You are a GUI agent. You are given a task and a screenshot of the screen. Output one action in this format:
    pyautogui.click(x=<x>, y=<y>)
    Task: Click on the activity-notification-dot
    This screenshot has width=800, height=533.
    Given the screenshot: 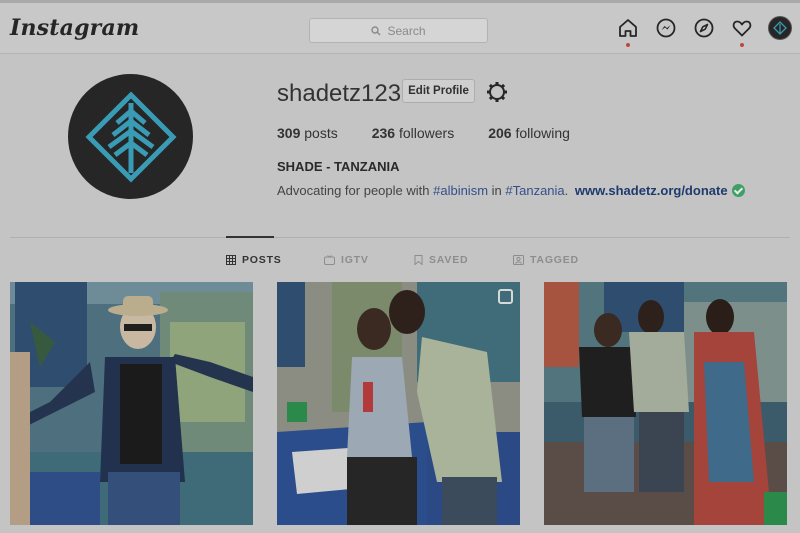 What is the action you would take?
    pyautogui.click(x=742, y=45)
    